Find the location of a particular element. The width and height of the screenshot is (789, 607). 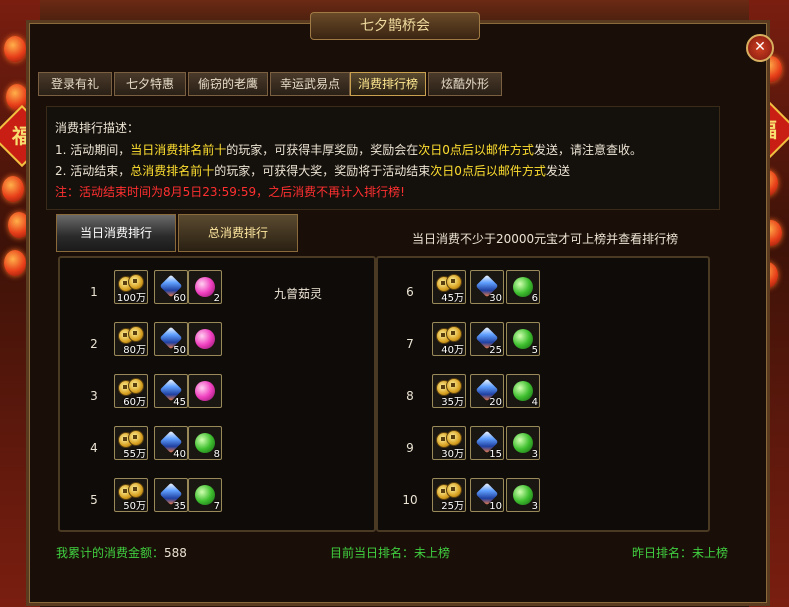

scroll-reward: 30 is located at coordinates (487, 287).